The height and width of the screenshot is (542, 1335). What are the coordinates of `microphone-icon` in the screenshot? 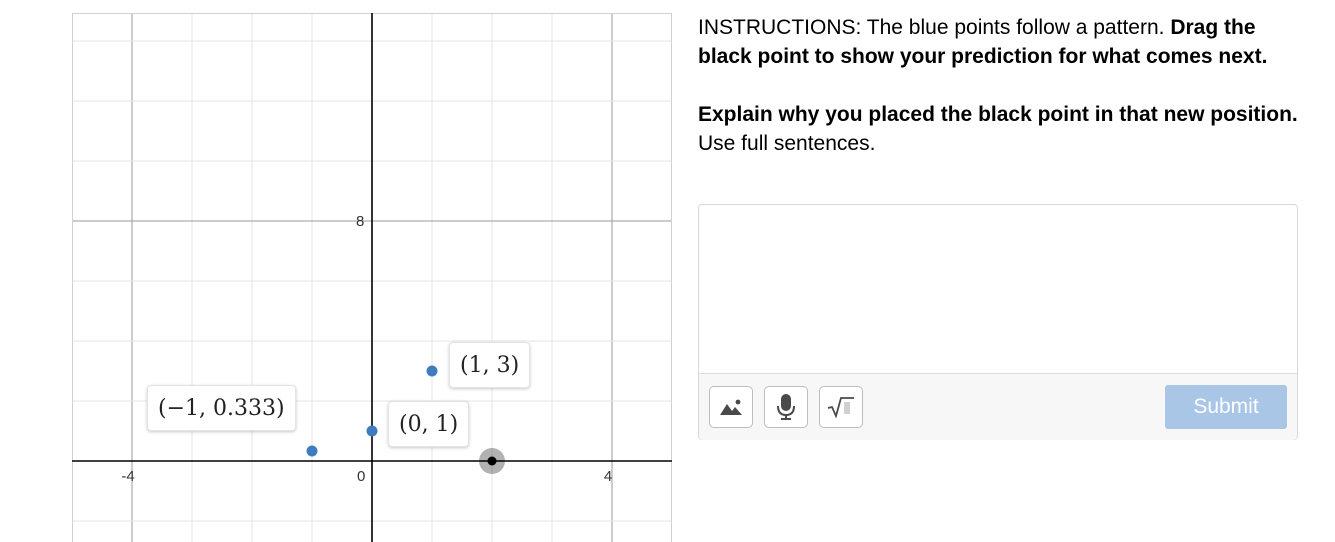 It's located at (786, 407).